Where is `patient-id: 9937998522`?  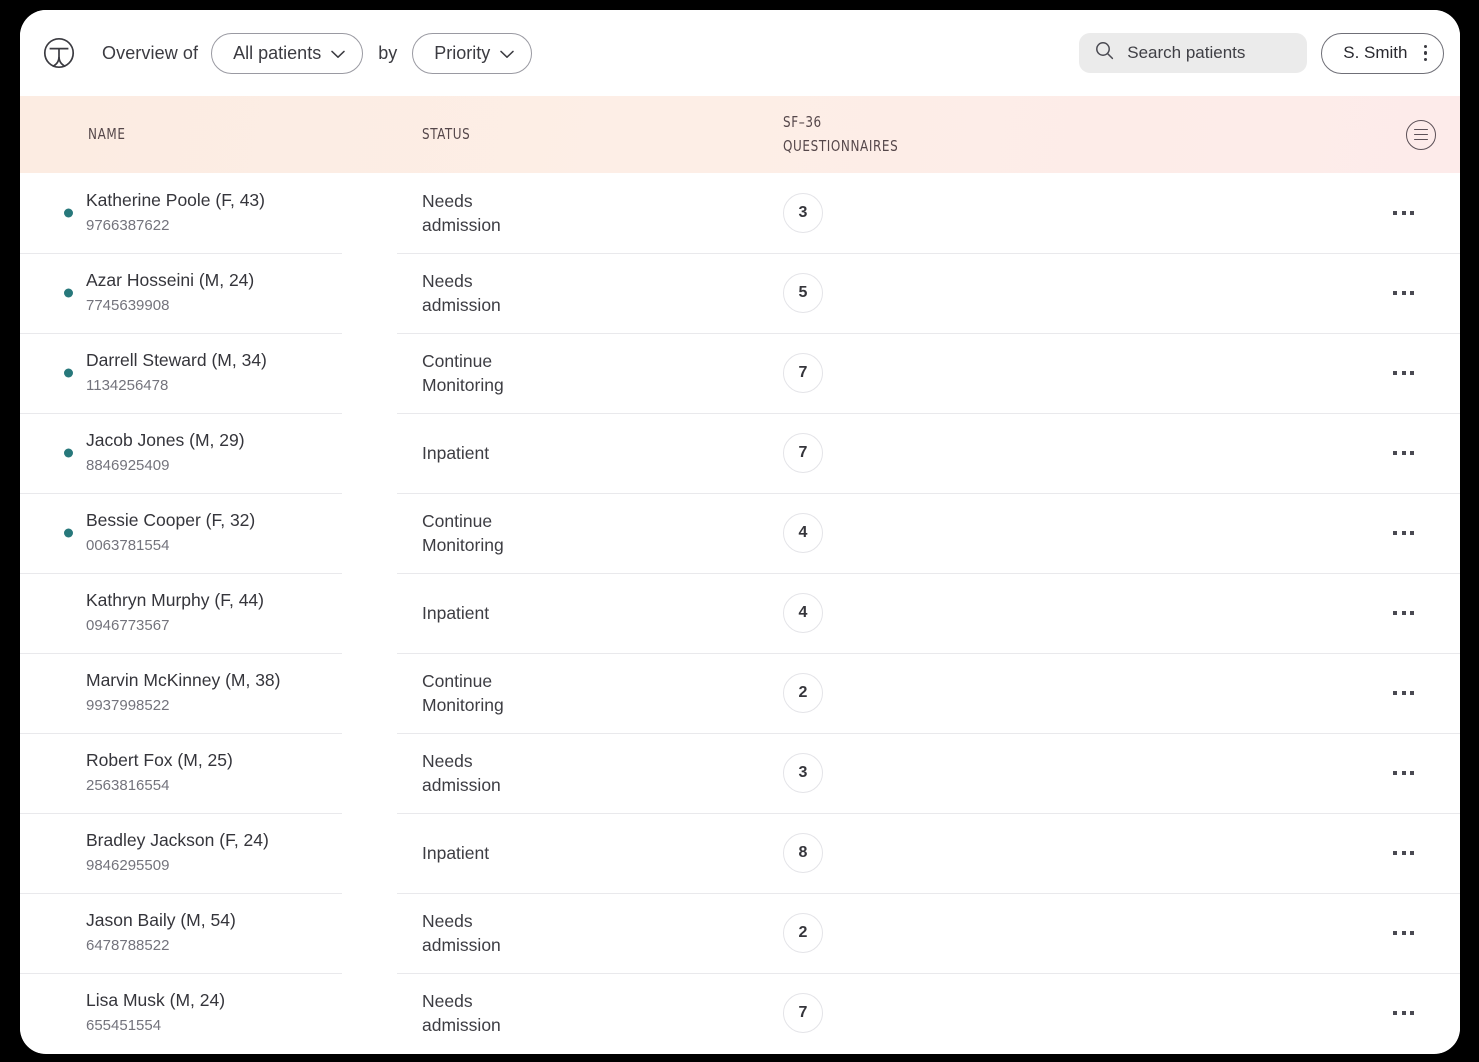 patient-id: 9937998522 is located at coordinates (128, 705).